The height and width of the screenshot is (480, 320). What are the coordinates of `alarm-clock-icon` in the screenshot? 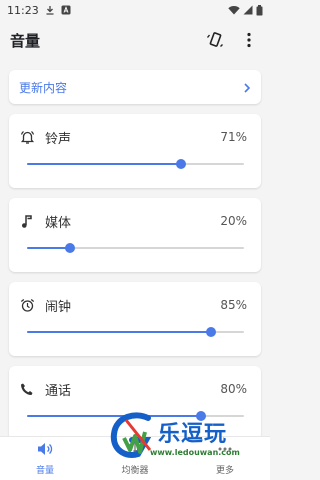 It's located at (27, 305).